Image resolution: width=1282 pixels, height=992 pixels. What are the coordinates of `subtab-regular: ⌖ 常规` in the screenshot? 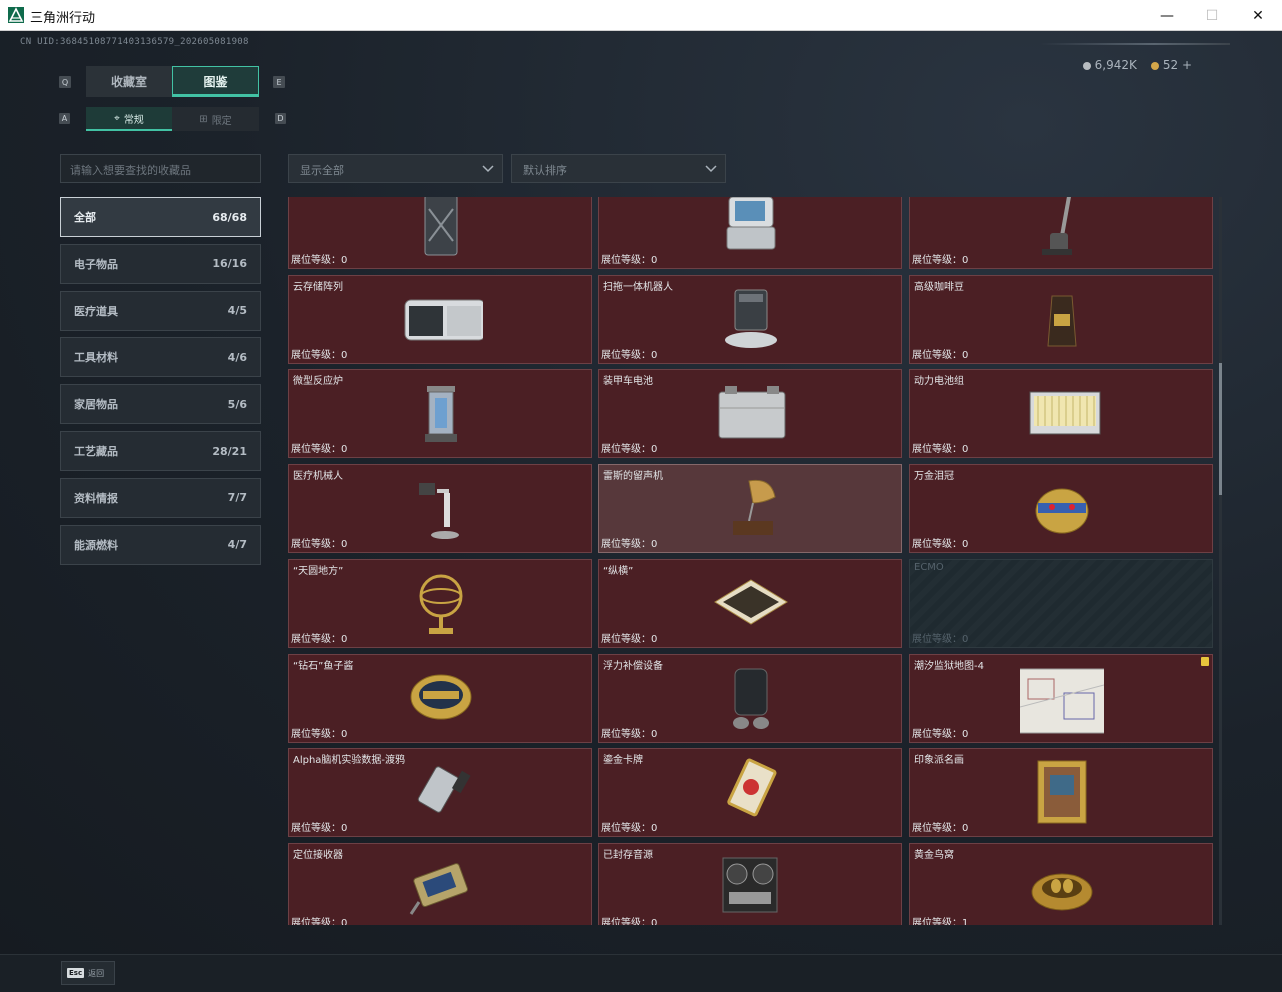 It's located at (129, 119).